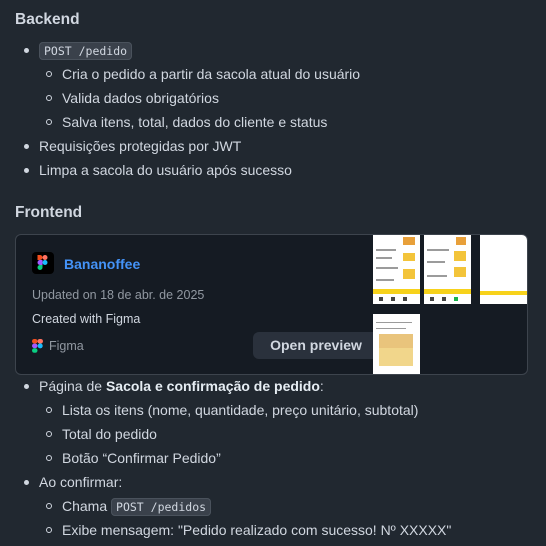 The width and height of the screenshot is (546, 546). Describe the element at coordinates (47, 19) in the screenshot. I see `backend-heading: Backend` at that location.